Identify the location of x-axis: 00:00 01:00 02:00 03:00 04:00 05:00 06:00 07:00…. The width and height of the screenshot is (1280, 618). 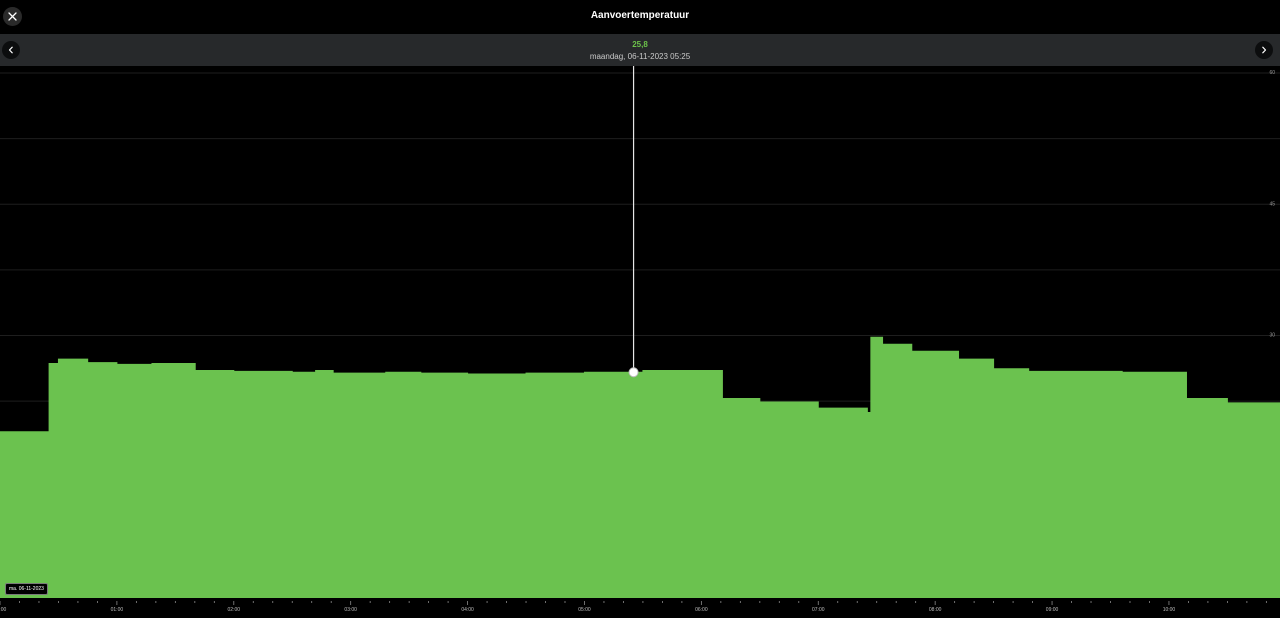
(640, 608).